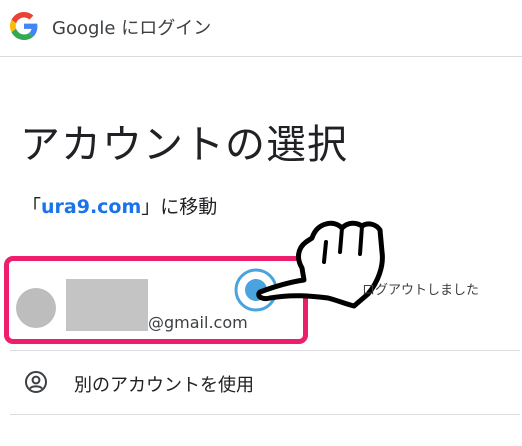  Describe the element at coordinates (24, 26) in the screenshot. I see `google-logo-icon` at that location.